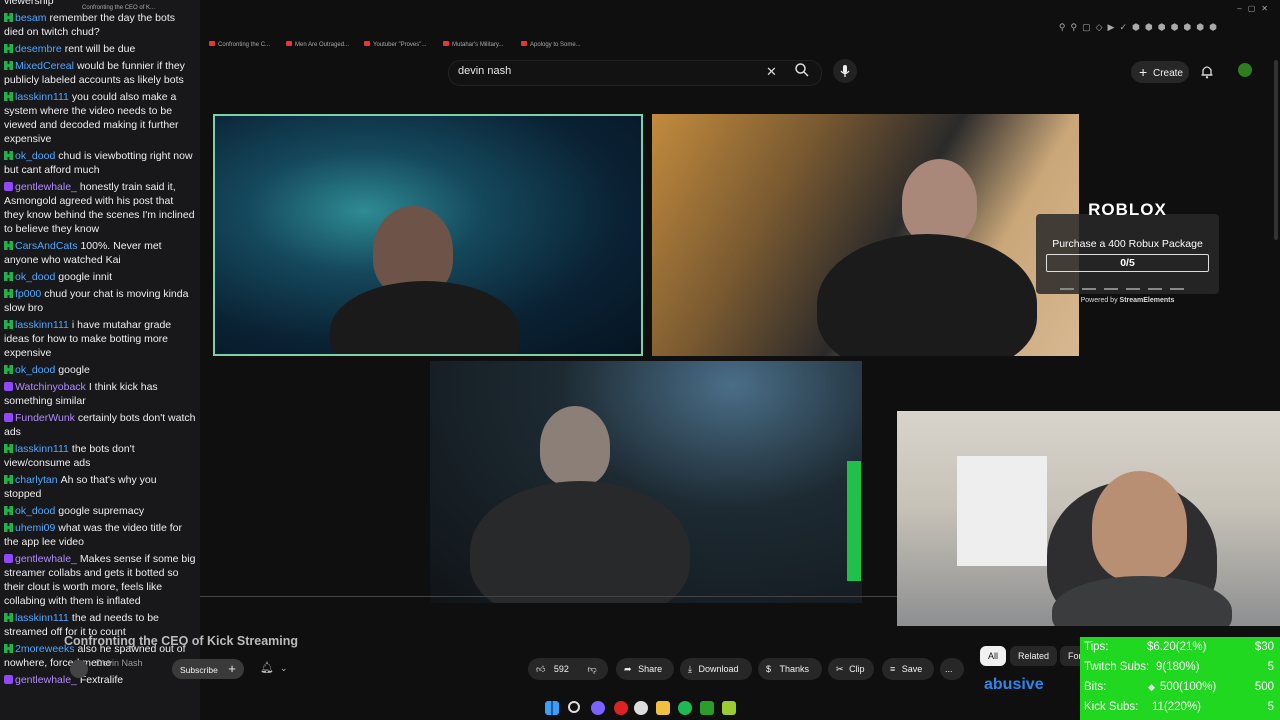 The image size is (1280, 720). I want to click on chat-text: Fextralife, so click(101, 680).